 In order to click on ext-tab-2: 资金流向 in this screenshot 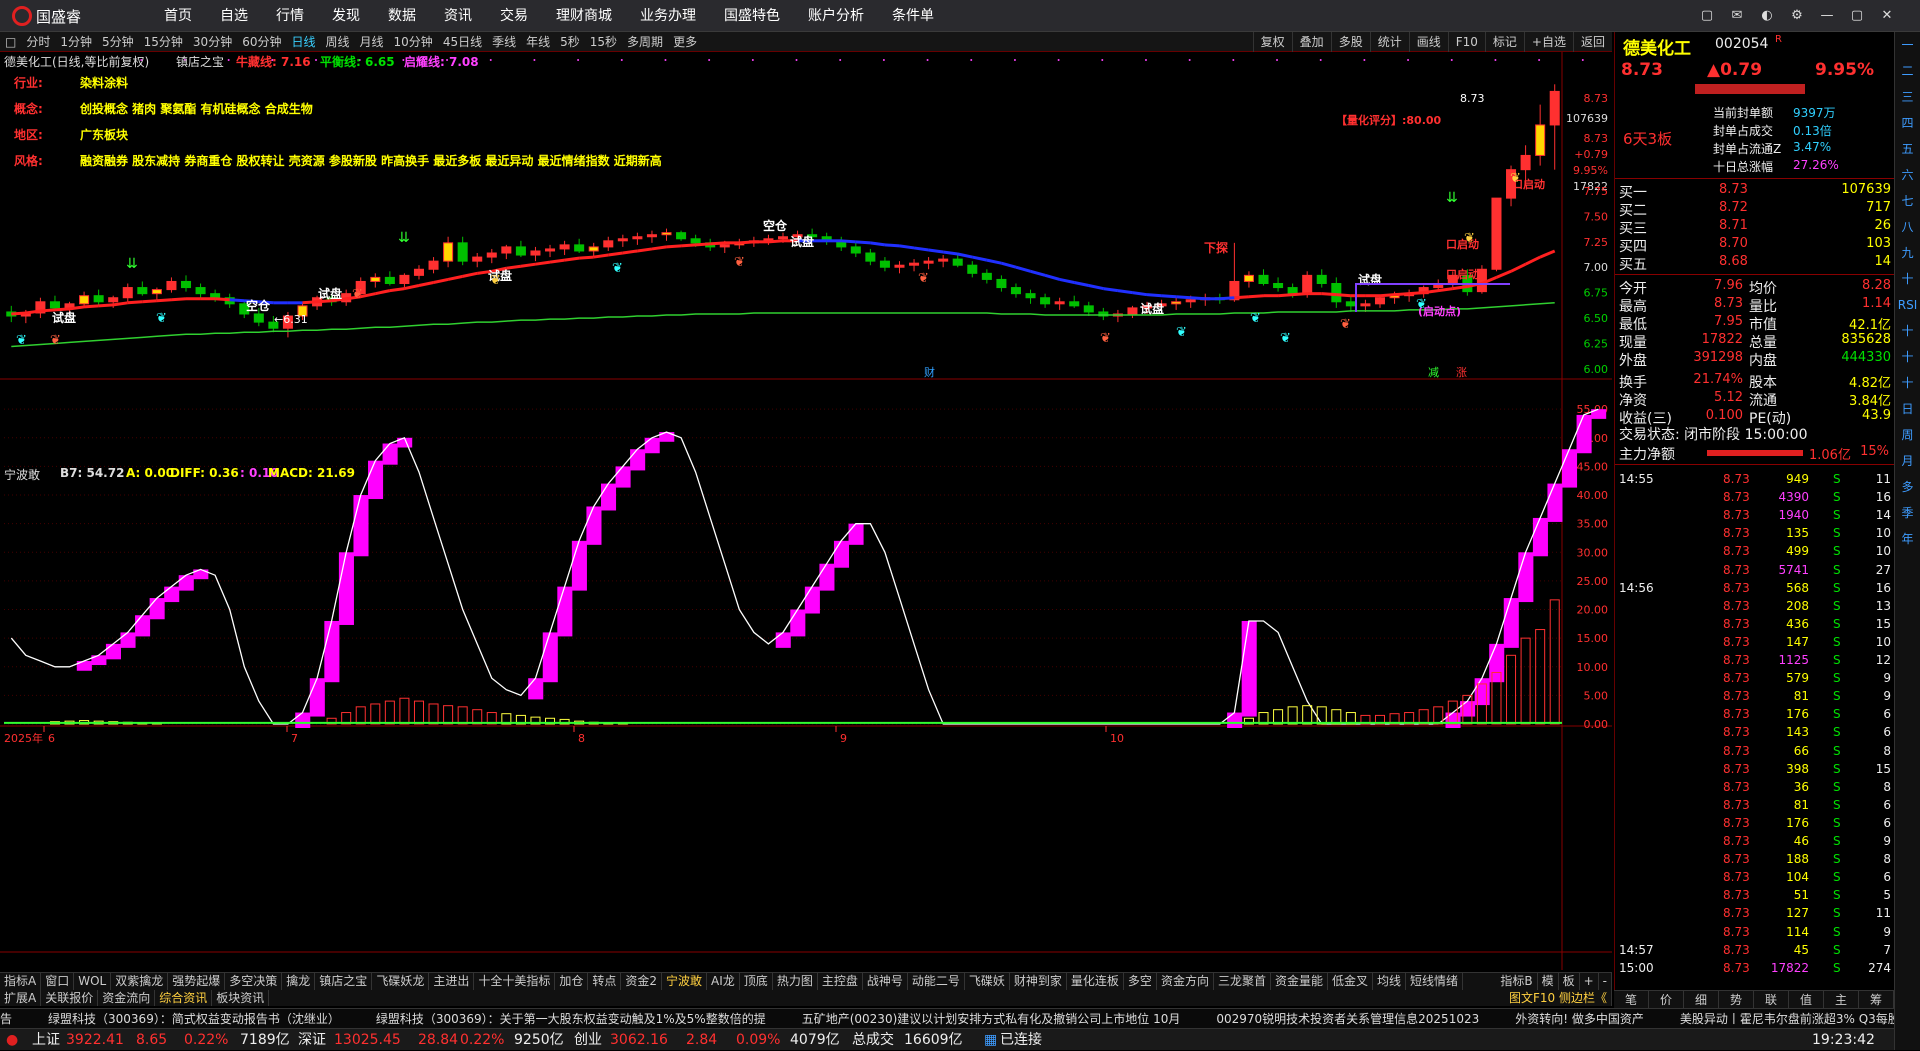, I will do `click(127, 998)`.